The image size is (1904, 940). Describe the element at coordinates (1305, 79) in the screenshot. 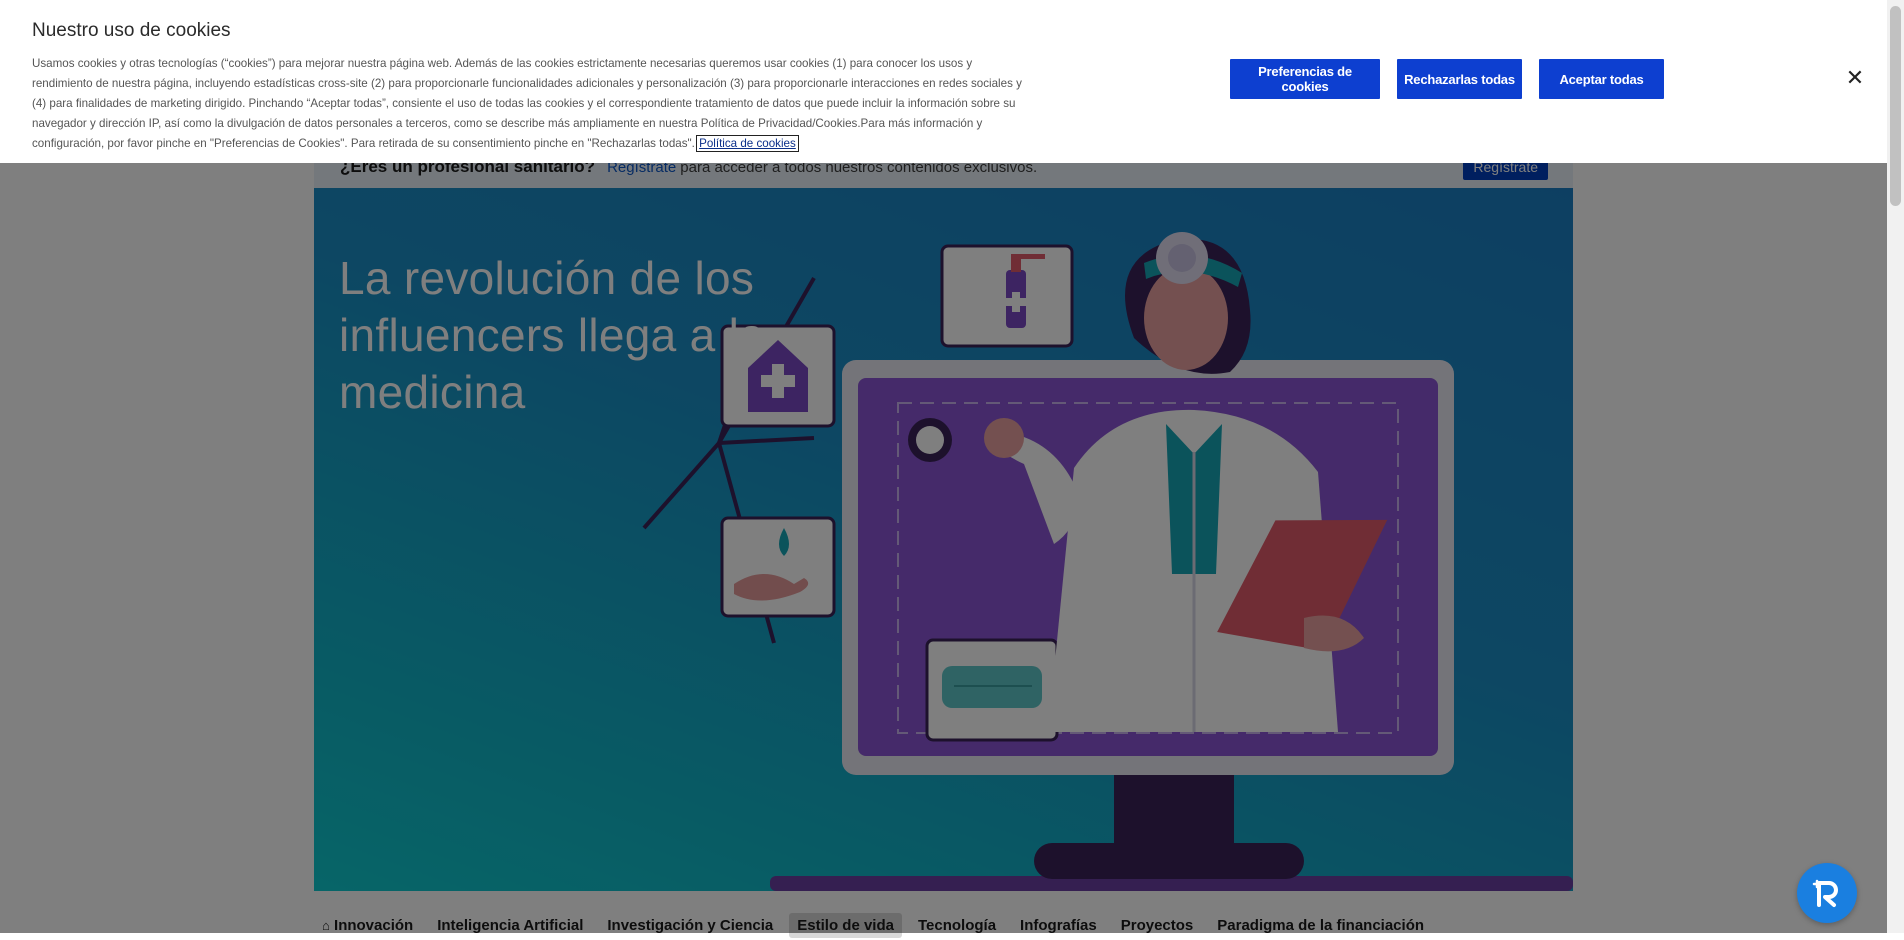

I see `cookie-preferences-button: Preferencias de cookies` at that location.